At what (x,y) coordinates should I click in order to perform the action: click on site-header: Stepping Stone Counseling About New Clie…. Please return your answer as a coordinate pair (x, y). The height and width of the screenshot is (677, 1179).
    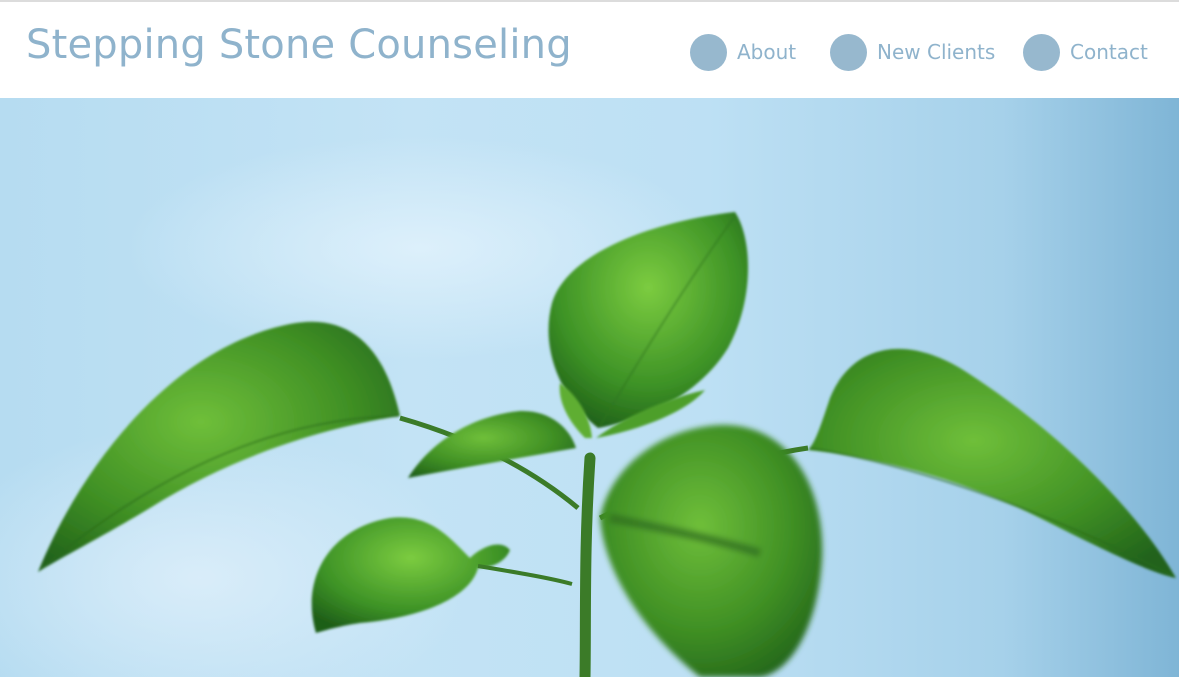
    Looking at the image, I should click on (589, 50).